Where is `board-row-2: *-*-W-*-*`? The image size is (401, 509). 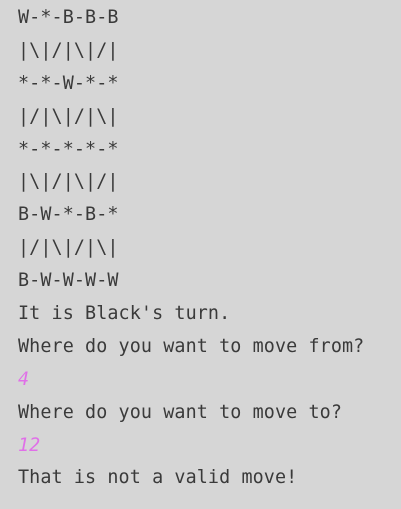
board-row-2: *-*-W-*-* is located at coordinates (68, 83).